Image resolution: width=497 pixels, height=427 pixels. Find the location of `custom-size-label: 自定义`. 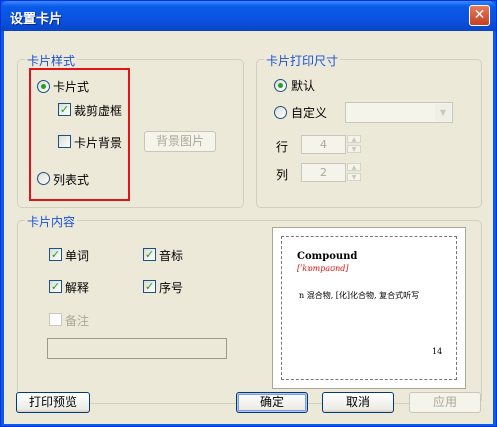

custom-size-label: 自定义 is located at coordinates (309, 112).